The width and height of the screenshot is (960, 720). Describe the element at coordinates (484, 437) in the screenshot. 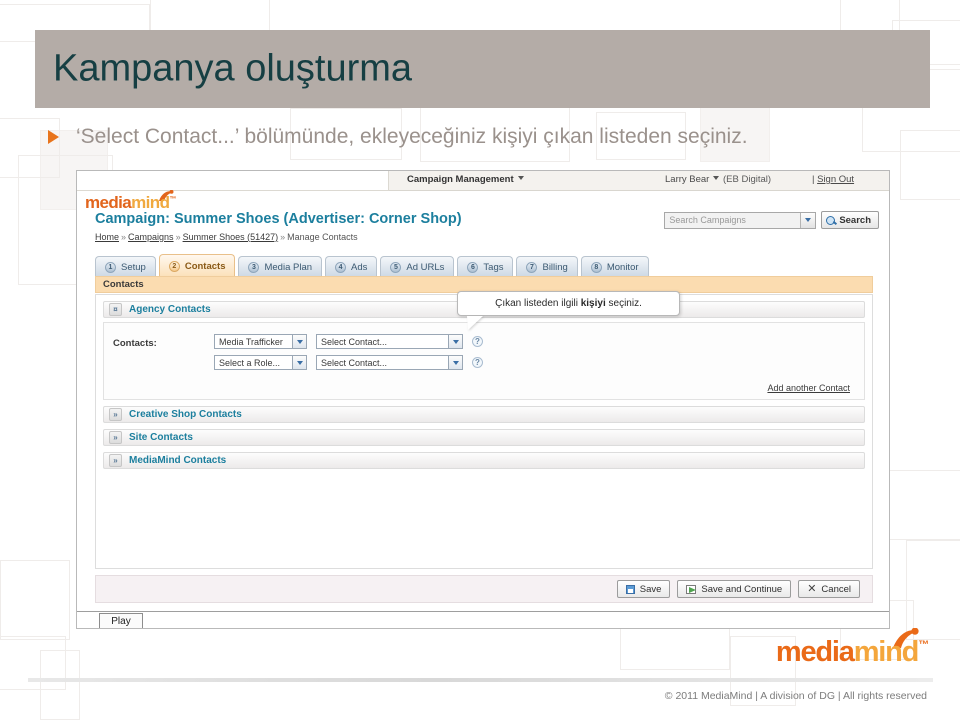

I see `section-header-site-contacts: » Site Contacts` at that location.